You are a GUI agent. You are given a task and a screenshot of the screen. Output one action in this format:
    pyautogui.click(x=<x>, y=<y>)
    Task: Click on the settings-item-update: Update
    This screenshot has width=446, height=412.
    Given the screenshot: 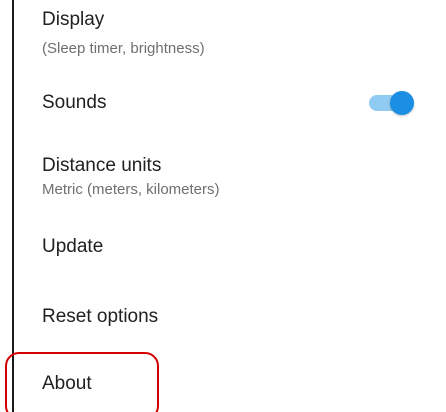 What is the action you would take?
    pyautogui.click(x=244, y=248)
    